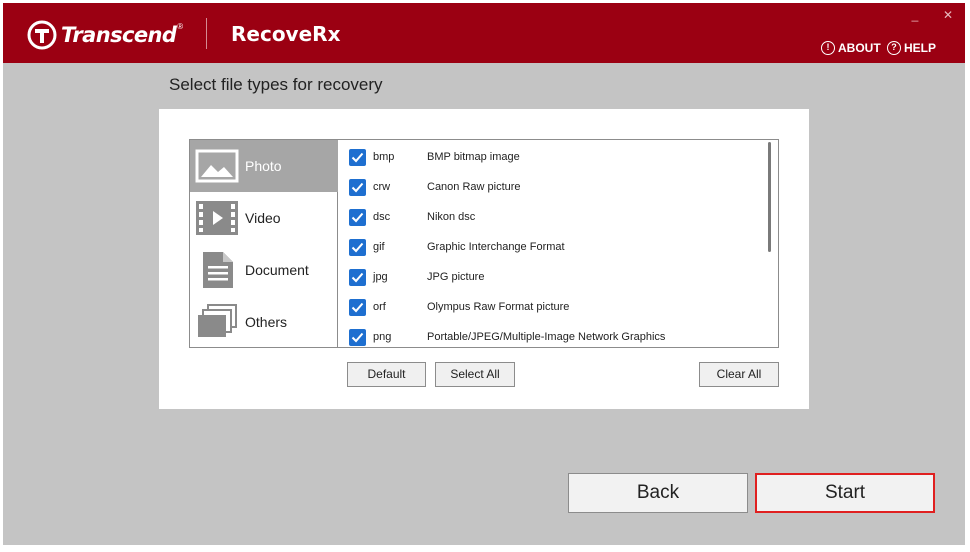  I want to click on list-item: bmp BMP bitmap image, so click(552, 157).